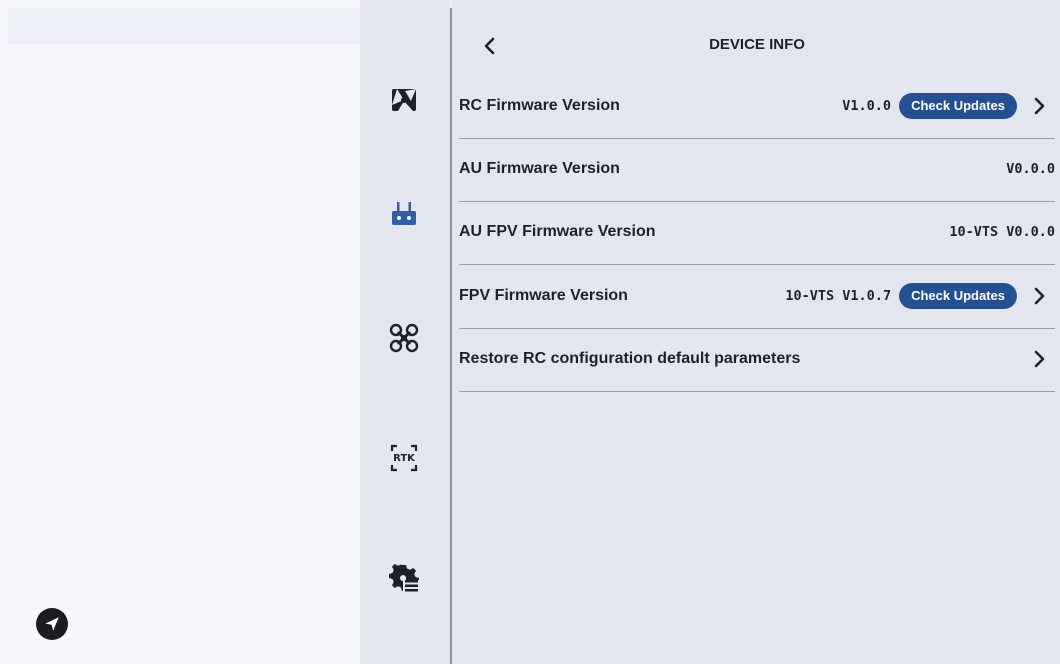 The width and height of the screenshot is (1060, 664). What do you see at coordinates (543, 295) in the screenshot?
I see `row-label: FPV Firmware Version` at bounding box center [543, 295].